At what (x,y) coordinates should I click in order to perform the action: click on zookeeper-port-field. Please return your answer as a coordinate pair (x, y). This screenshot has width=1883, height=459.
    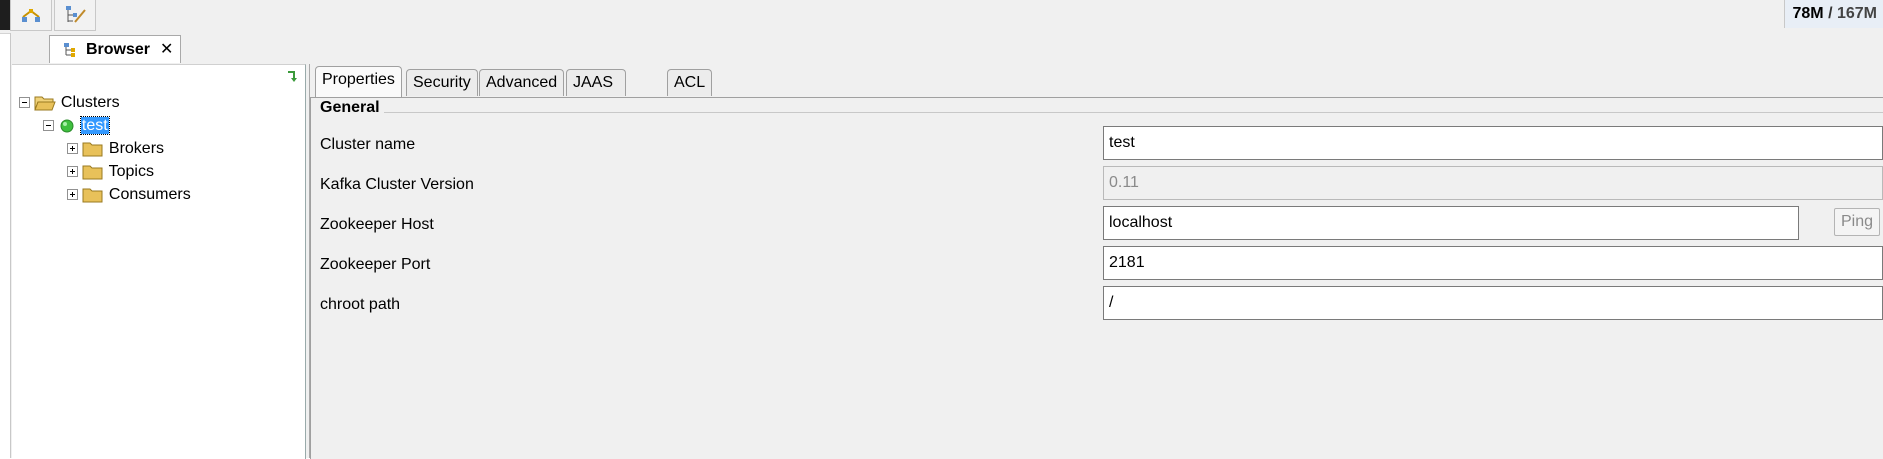
    Looking at the image, I should click on (1493, 263).